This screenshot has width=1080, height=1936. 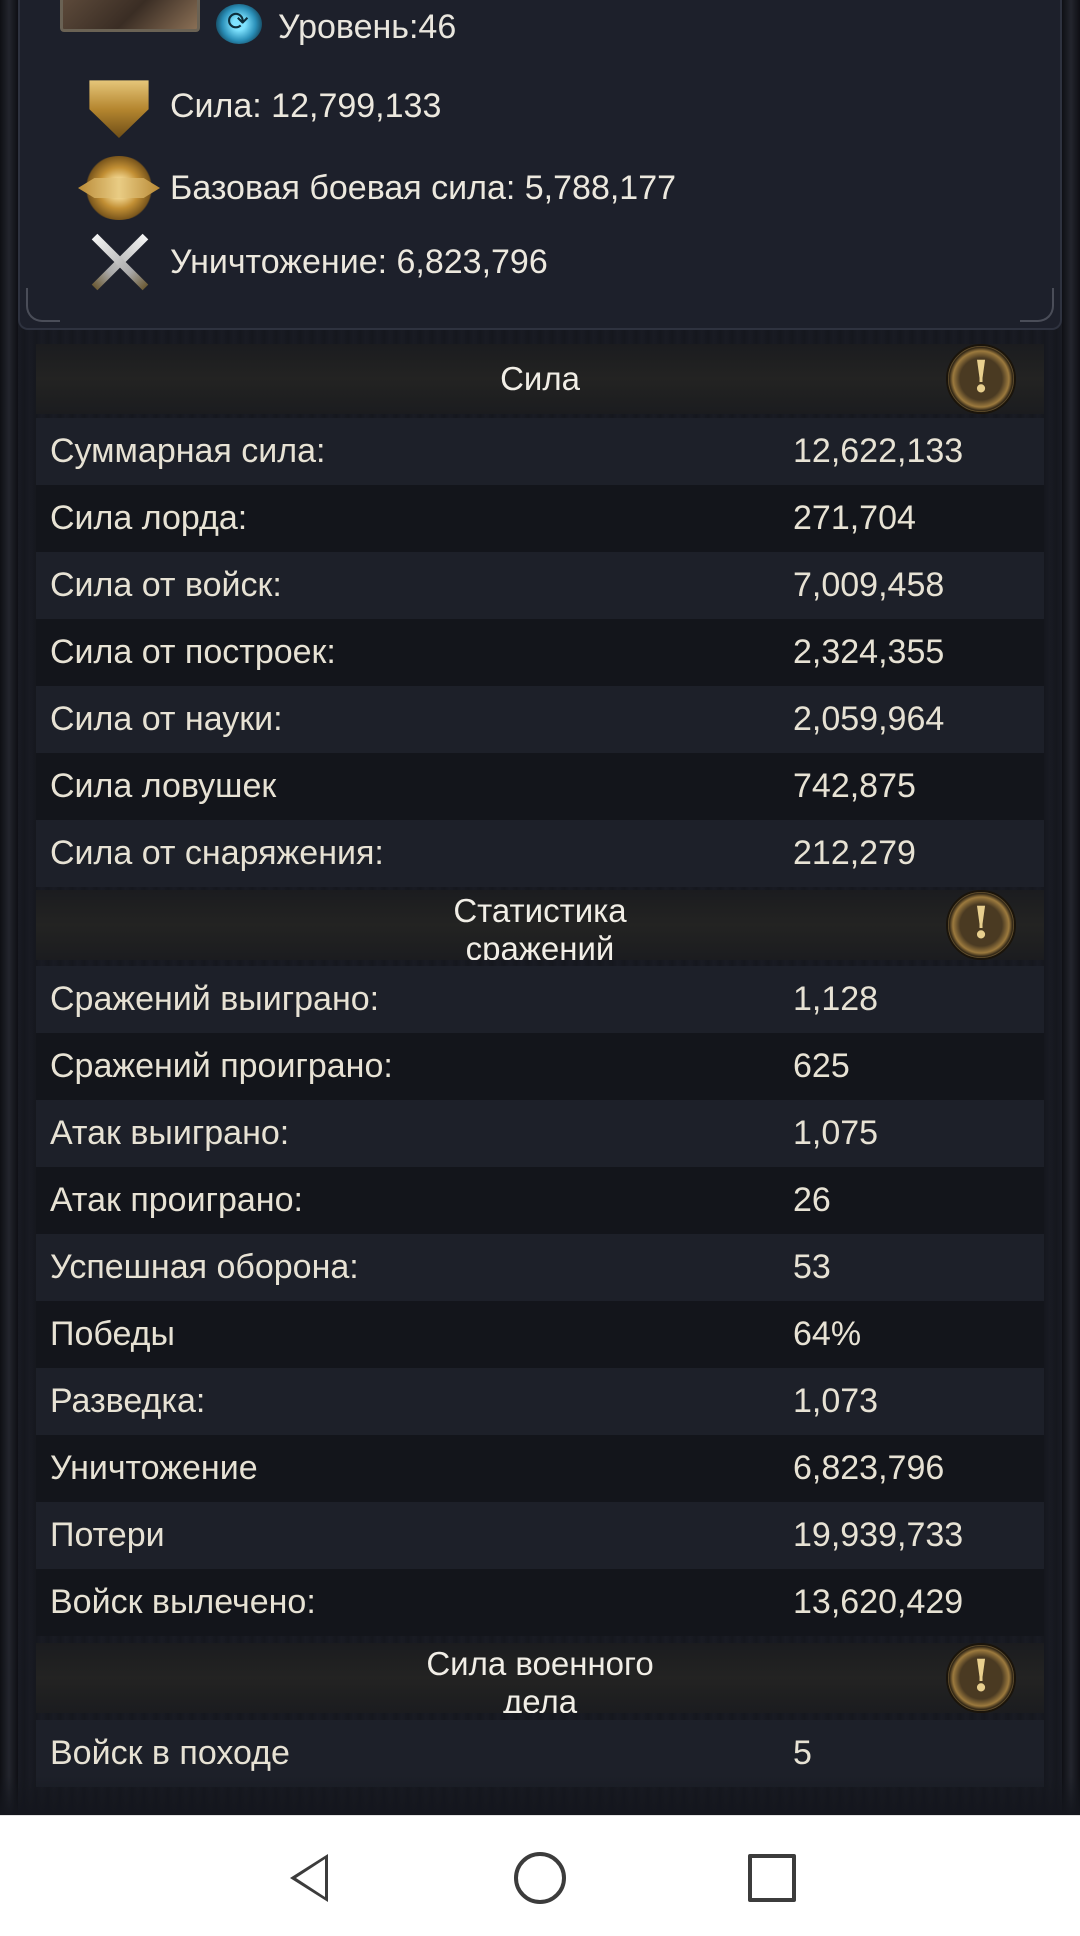 I want to click on row-value: 742,875, so click(x=854, y=786).